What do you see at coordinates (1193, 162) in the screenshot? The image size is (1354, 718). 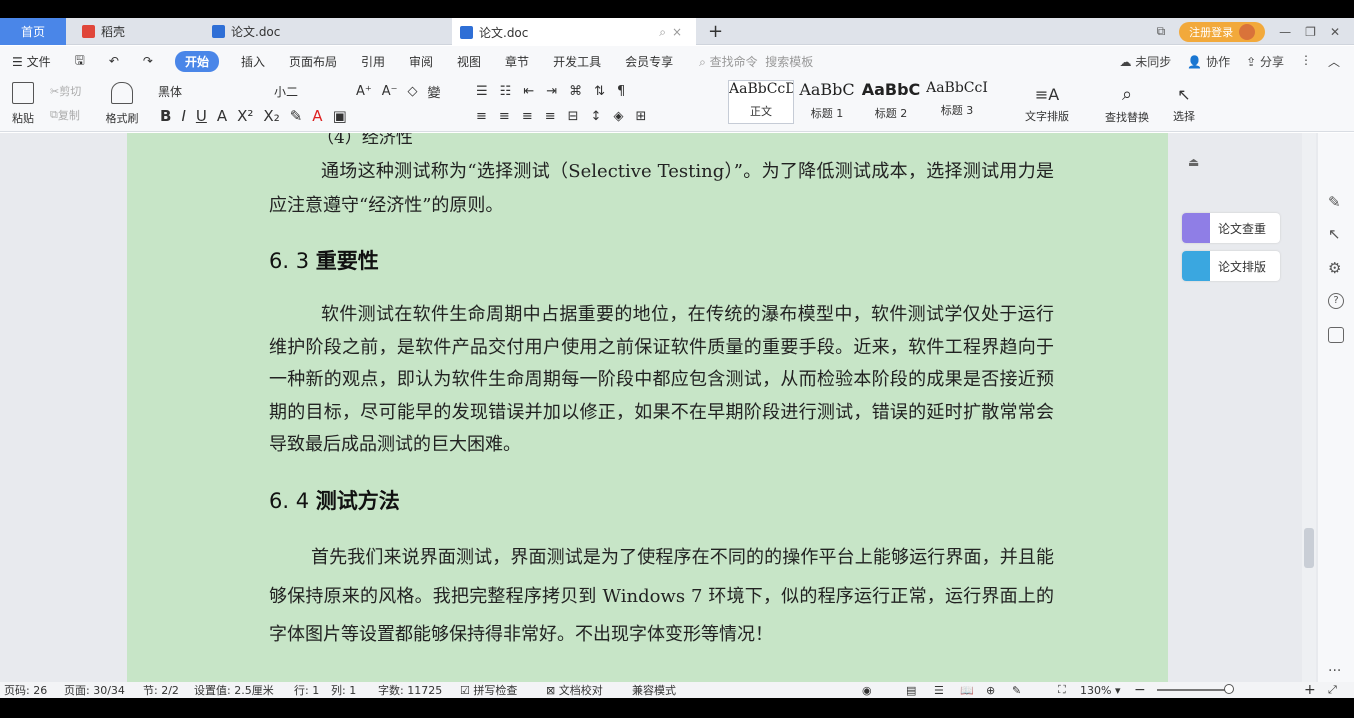 I see `collapse-panel-icon: ⏏` at bounding box center [1193, 162].